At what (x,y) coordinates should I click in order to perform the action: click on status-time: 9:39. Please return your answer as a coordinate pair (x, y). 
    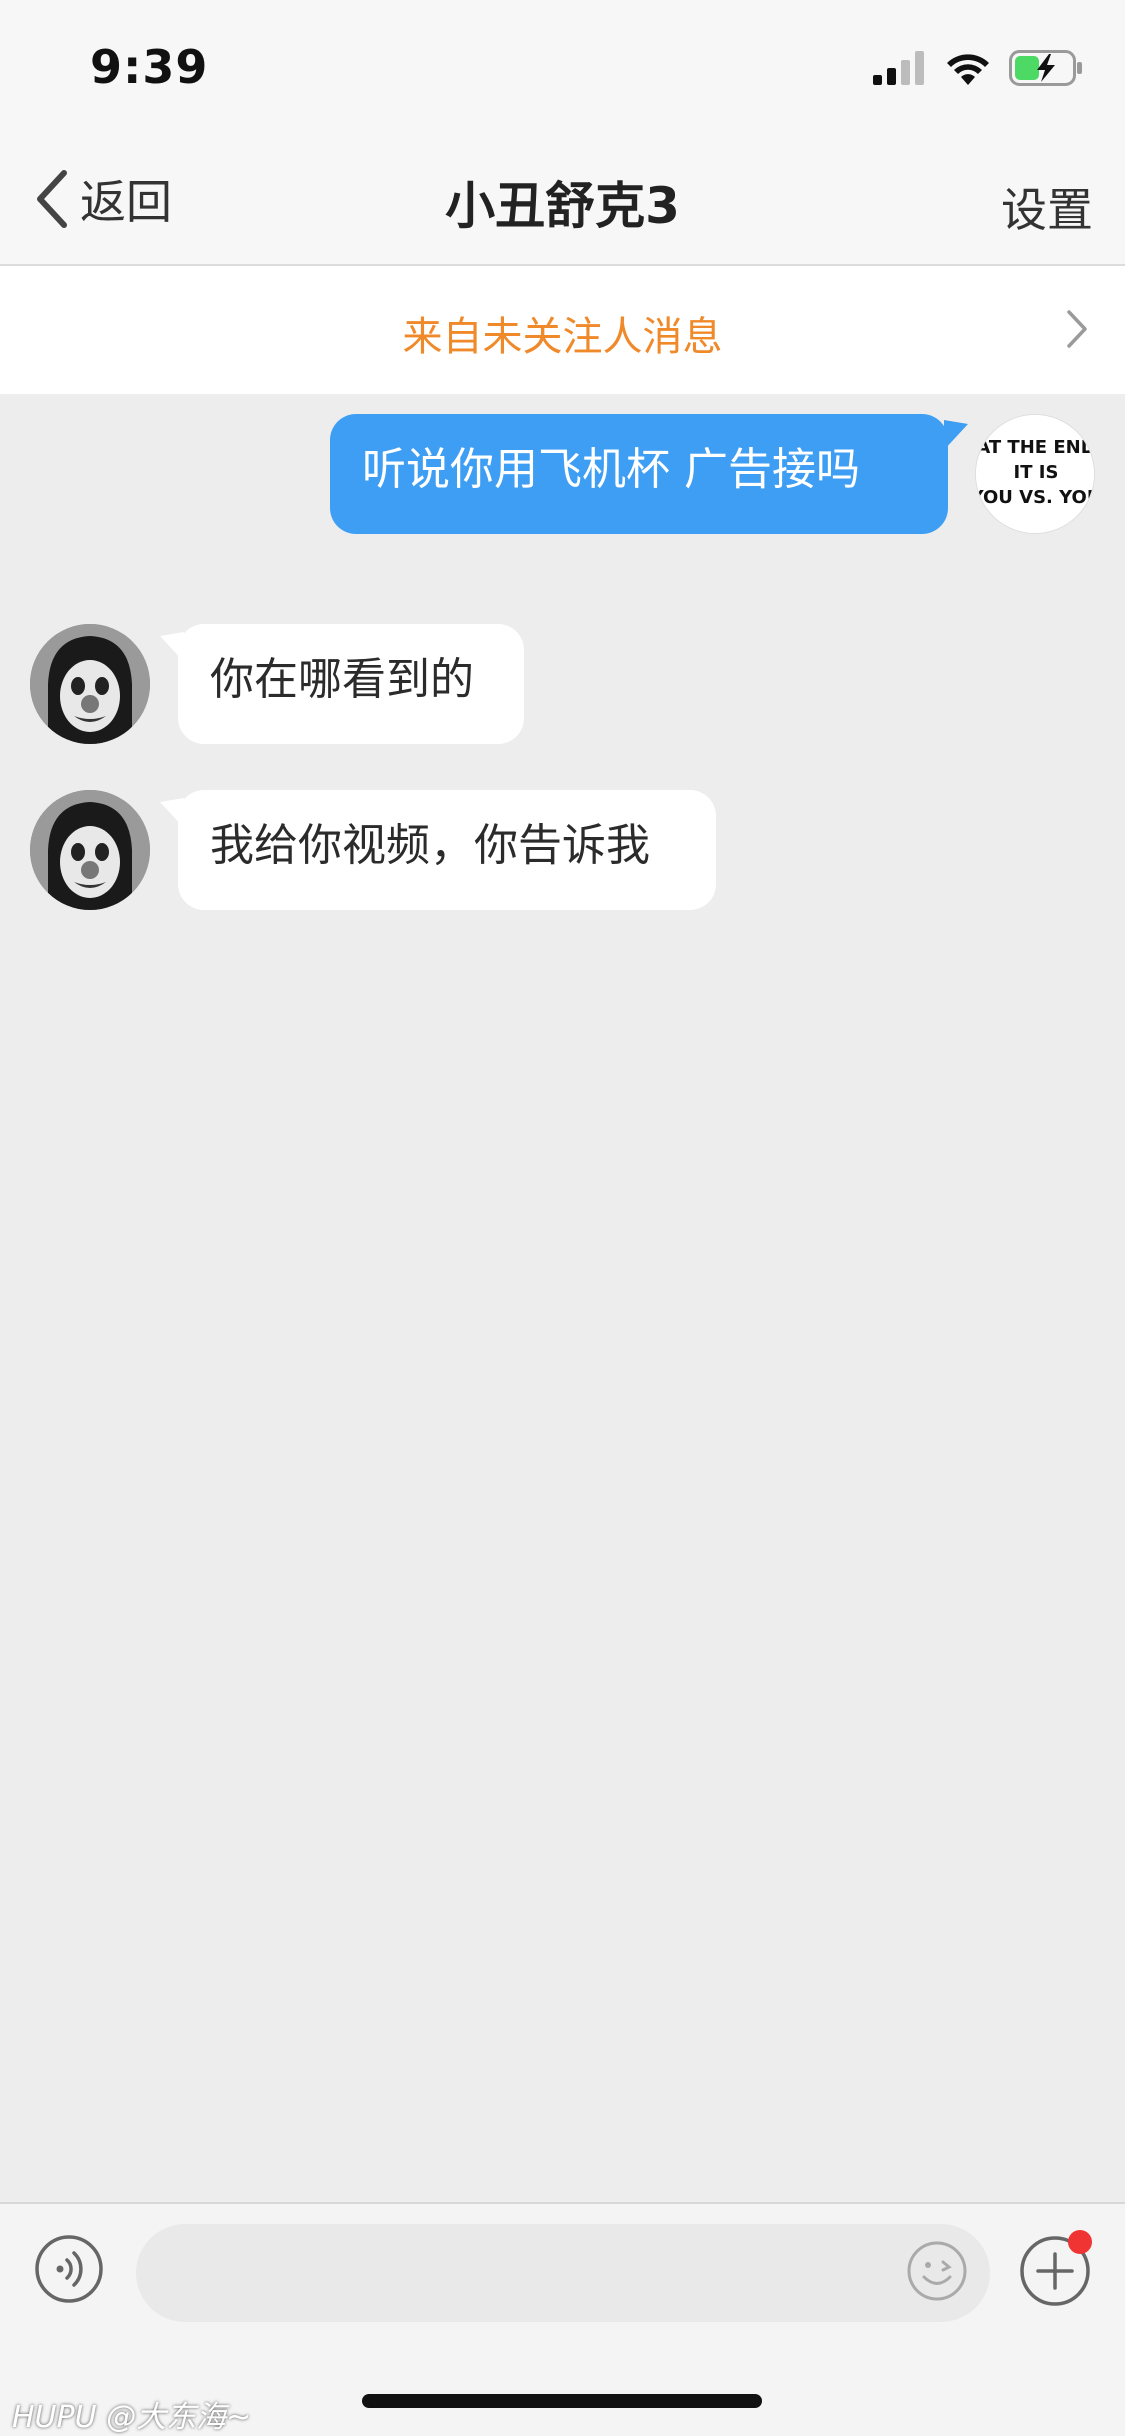
    Looking at the image, I should click on (149, 67).